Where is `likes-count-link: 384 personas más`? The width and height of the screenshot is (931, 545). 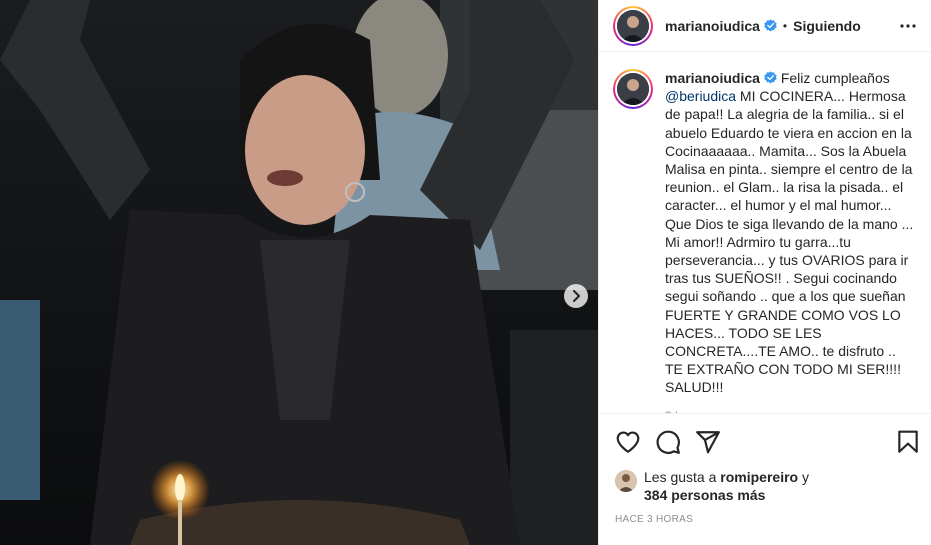
likes-count-link: 384 personas más is located at coordinates (704, 495).